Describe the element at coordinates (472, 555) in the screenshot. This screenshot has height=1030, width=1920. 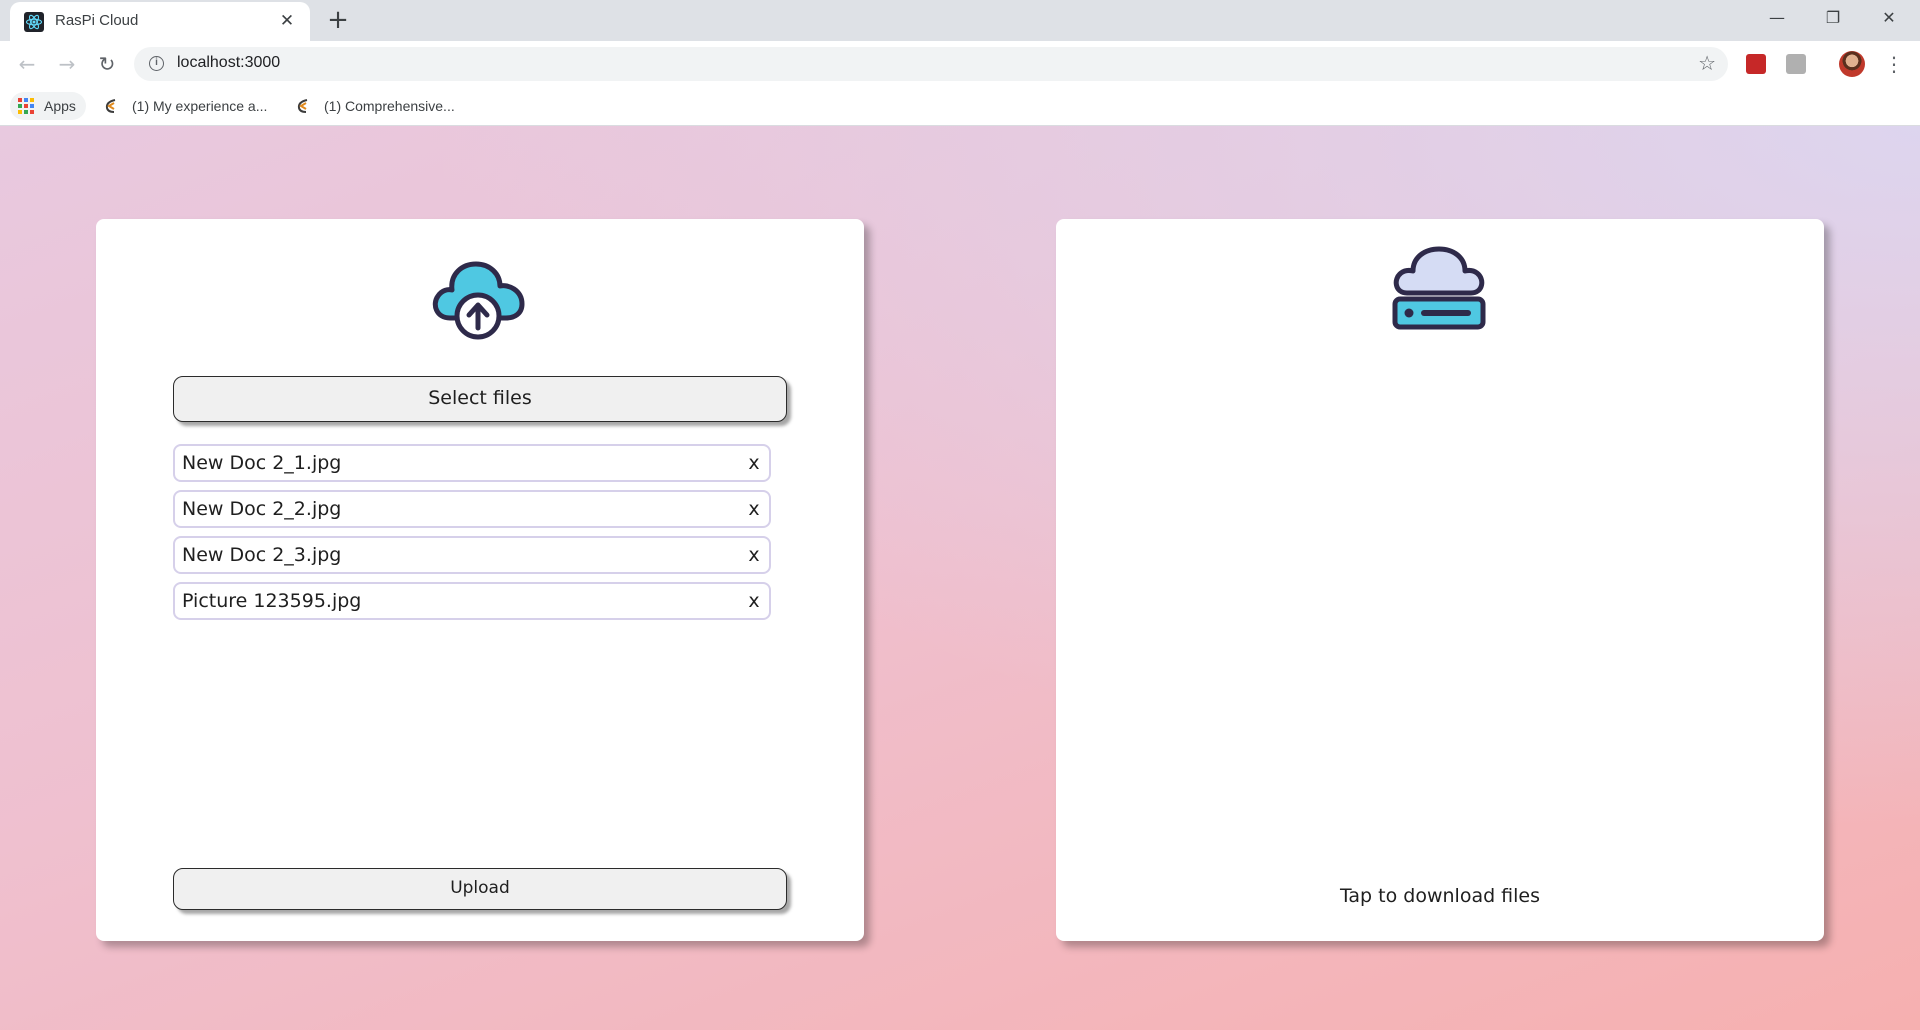
I see `file-item: New Doc 2_3.jpg x` at that location.